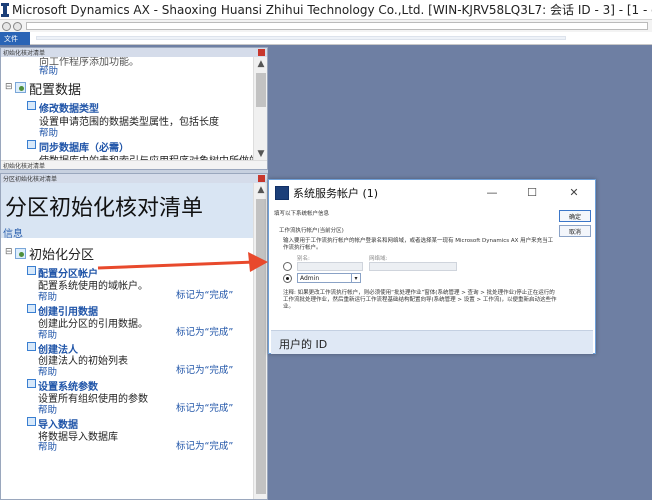 This screenshot has width=652, height=500. Describe the element at coordinates (24, 53) in the screenshot. I see `pane-header-label: 初始化核对清单` at that location.